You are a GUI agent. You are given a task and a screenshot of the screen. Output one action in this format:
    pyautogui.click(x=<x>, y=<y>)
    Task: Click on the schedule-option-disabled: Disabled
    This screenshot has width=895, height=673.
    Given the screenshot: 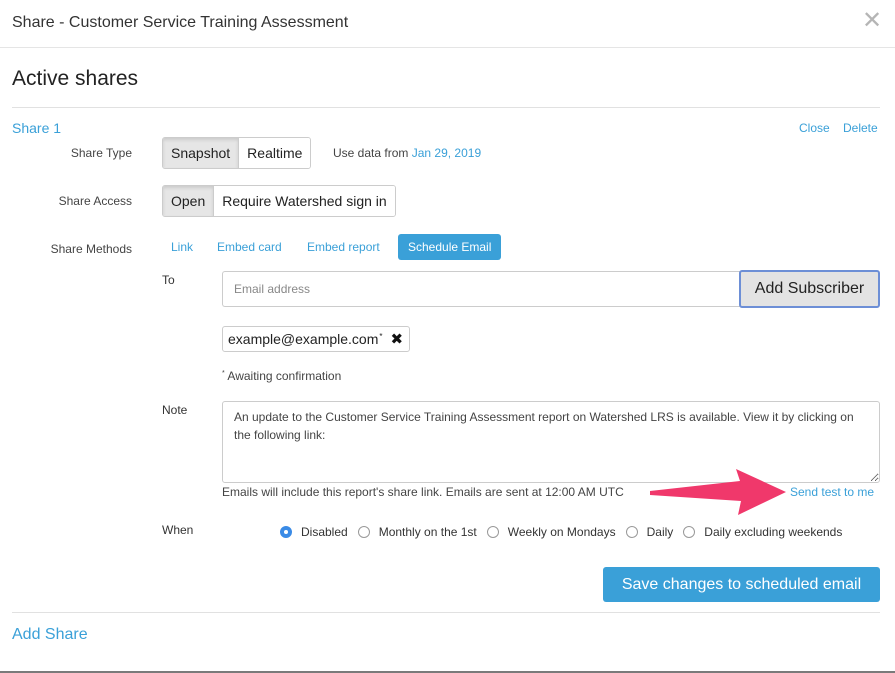 What is the action you would take?
    pyautogui.click(x=314, y=532)
    